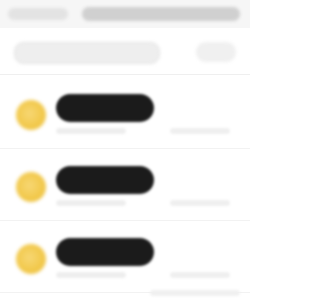  I want to click on footer-text, so click(195, 293).